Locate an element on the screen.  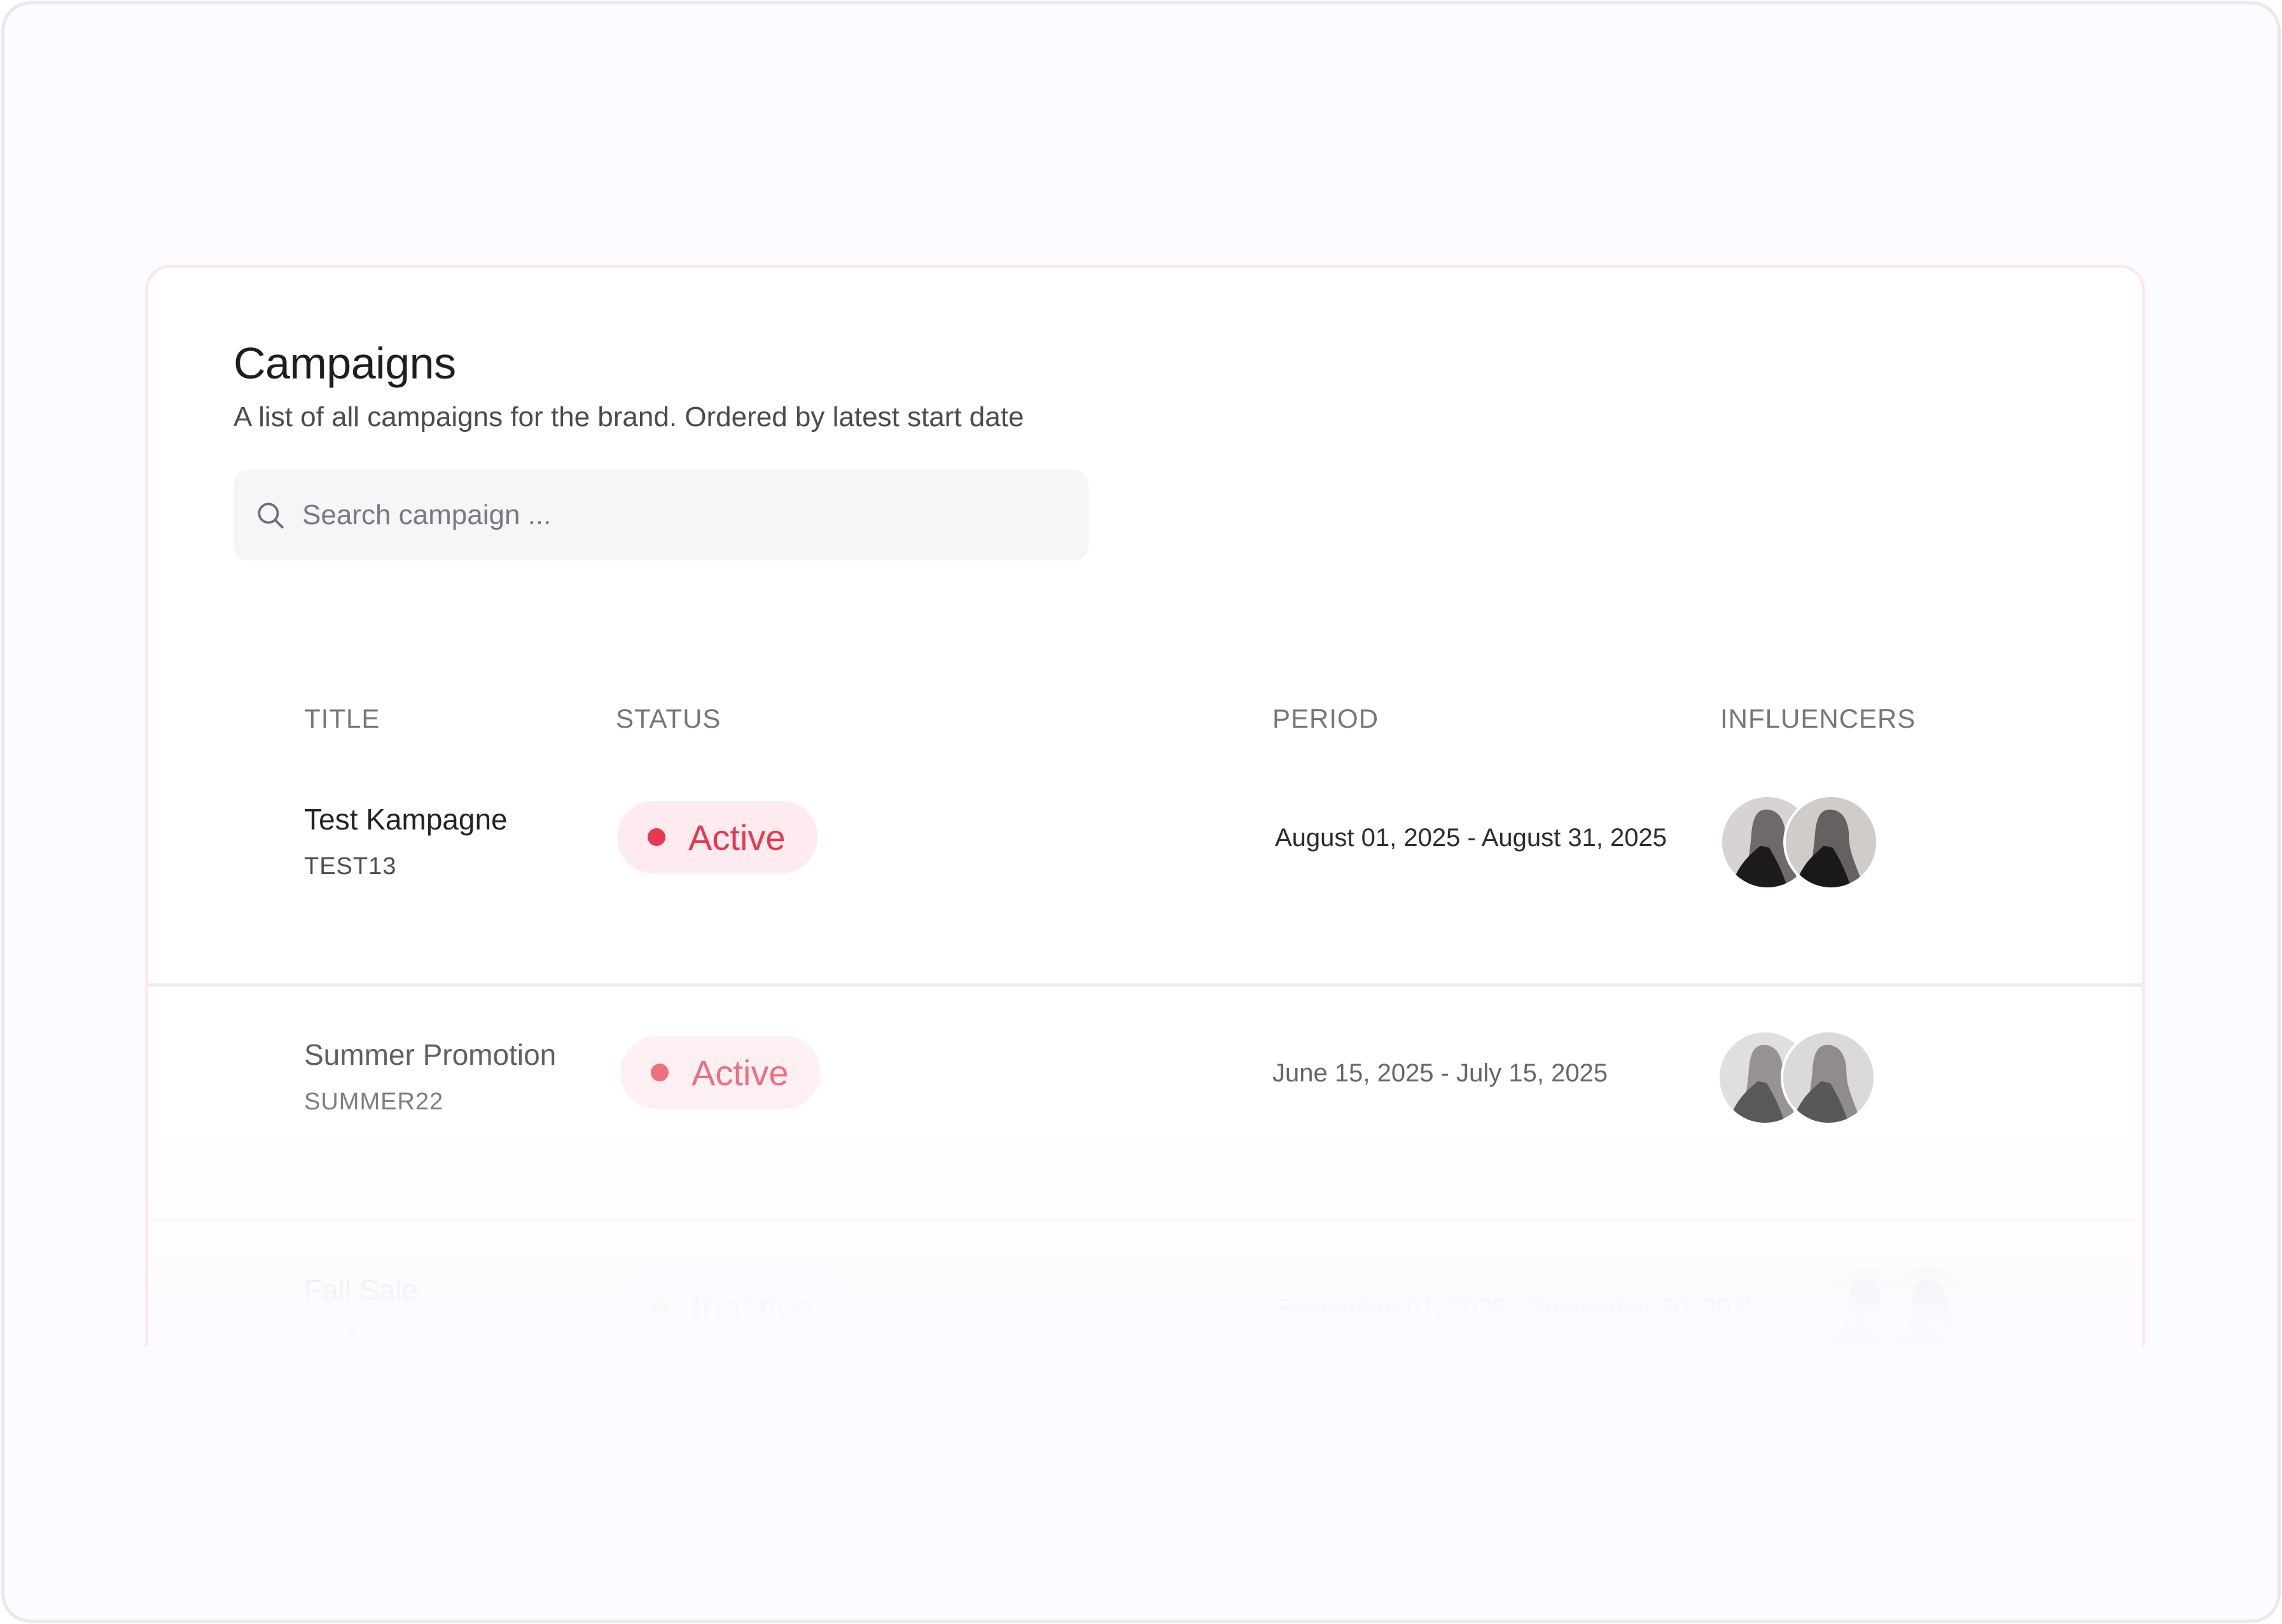
campaign-period: September 01, 2025 - September 30, 2025 is located at coordinates (1517, 1308).